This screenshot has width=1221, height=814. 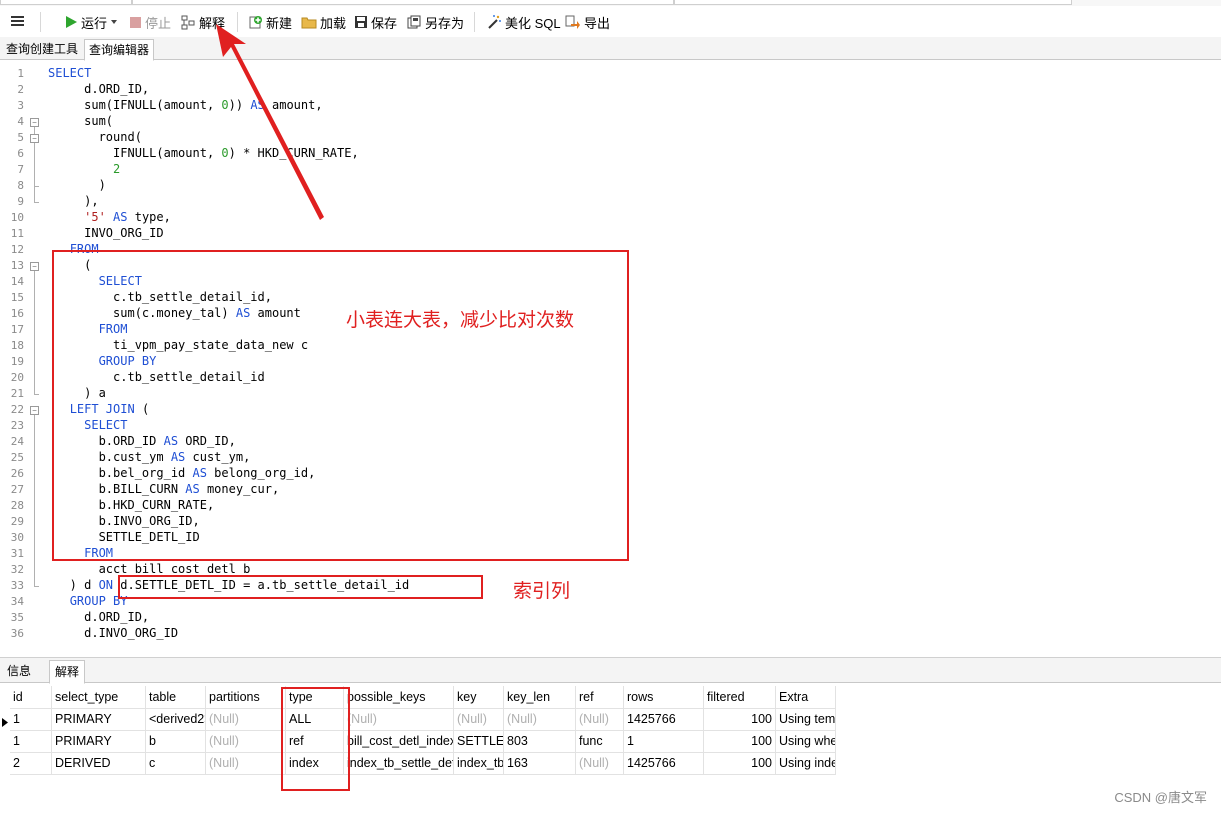 What do you see at coordinates (1160, 797) in the screenshot?
I see `watermark: CSDN @唐文军` at bounding box center [1160, 797].